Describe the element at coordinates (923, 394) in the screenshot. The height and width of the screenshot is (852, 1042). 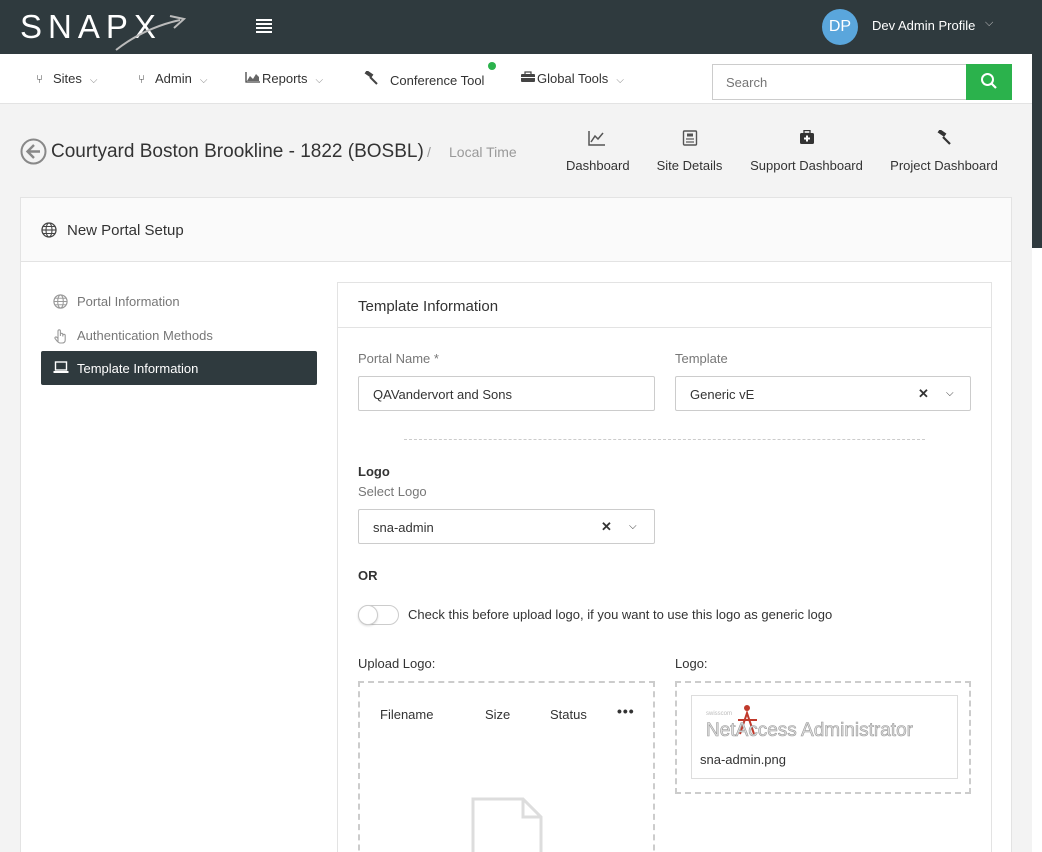
I see `clear-template-icon: ✕` at that location.